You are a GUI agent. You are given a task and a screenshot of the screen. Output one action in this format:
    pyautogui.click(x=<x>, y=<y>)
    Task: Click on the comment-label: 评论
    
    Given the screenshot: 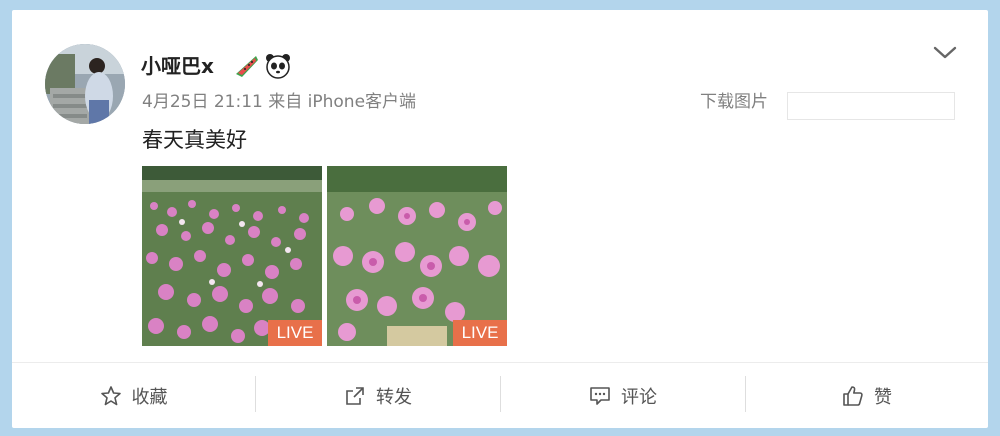 What is the action you would take?
    pyautogui.click(x=639, y=397)
    